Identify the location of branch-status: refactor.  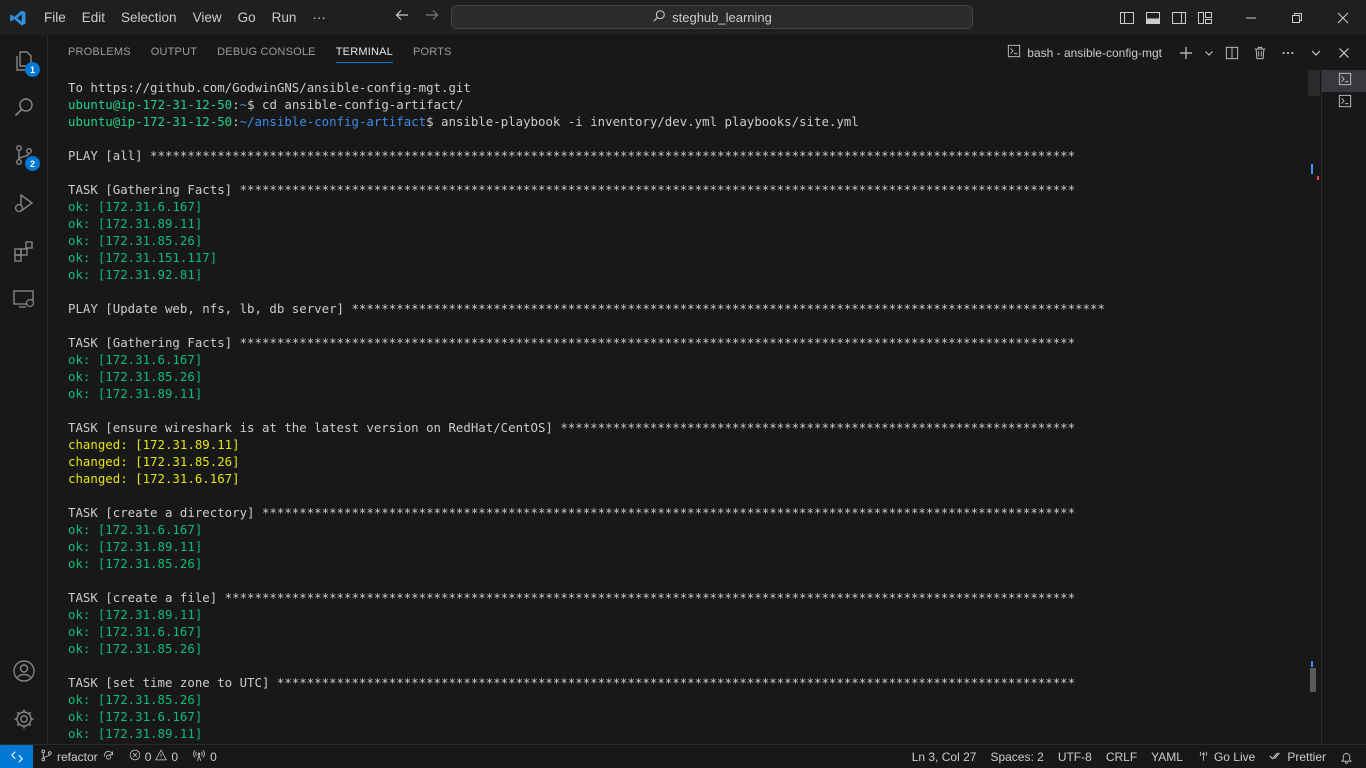
(77, 756).